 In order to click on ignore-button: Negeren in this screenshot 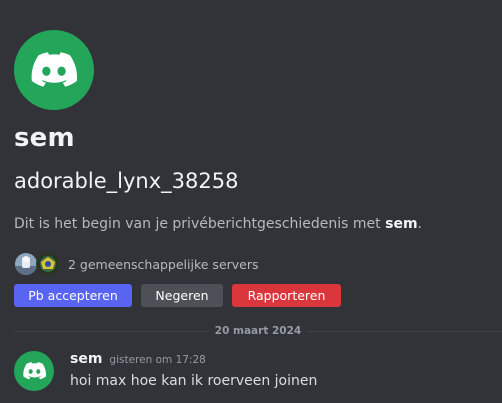, I will do `click(182, 295)`.